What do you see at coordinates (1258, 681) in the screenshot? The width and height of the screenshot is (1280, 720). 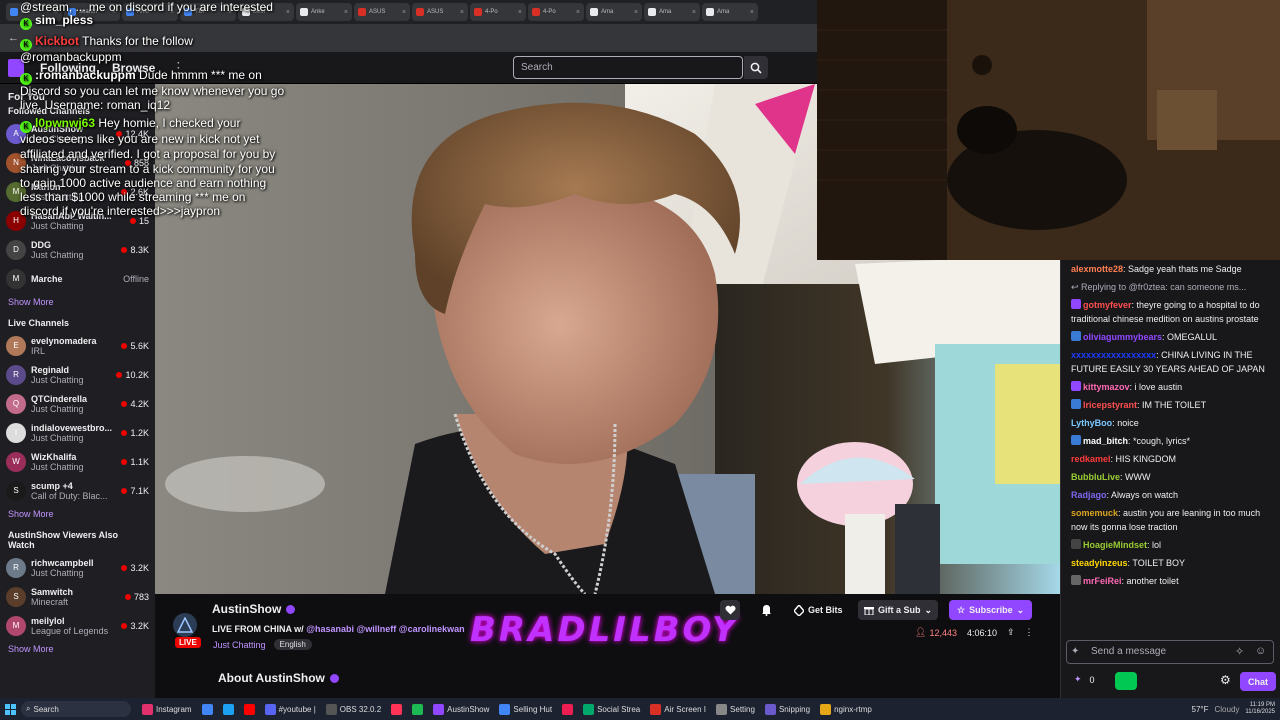 I see `chat-send-button: Chat` at bounding box center [1258, 681].